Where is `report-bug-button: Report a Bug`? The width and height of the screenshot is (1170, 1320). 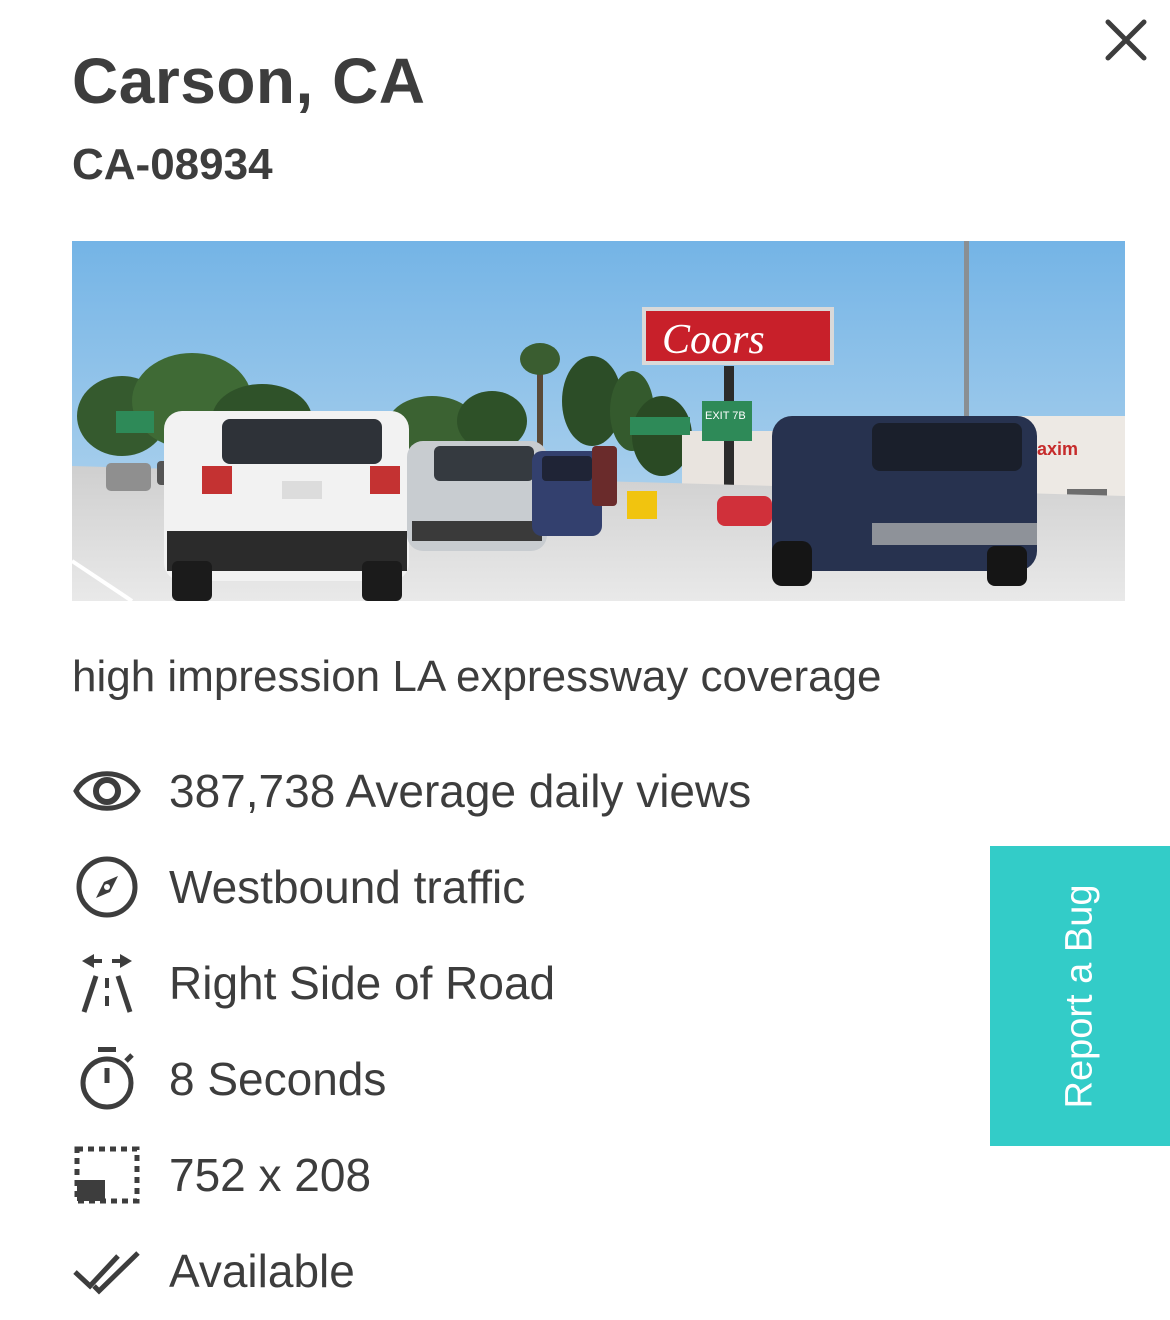 report-bug-button: Report a Bug is located at coordinates (1080, 996).